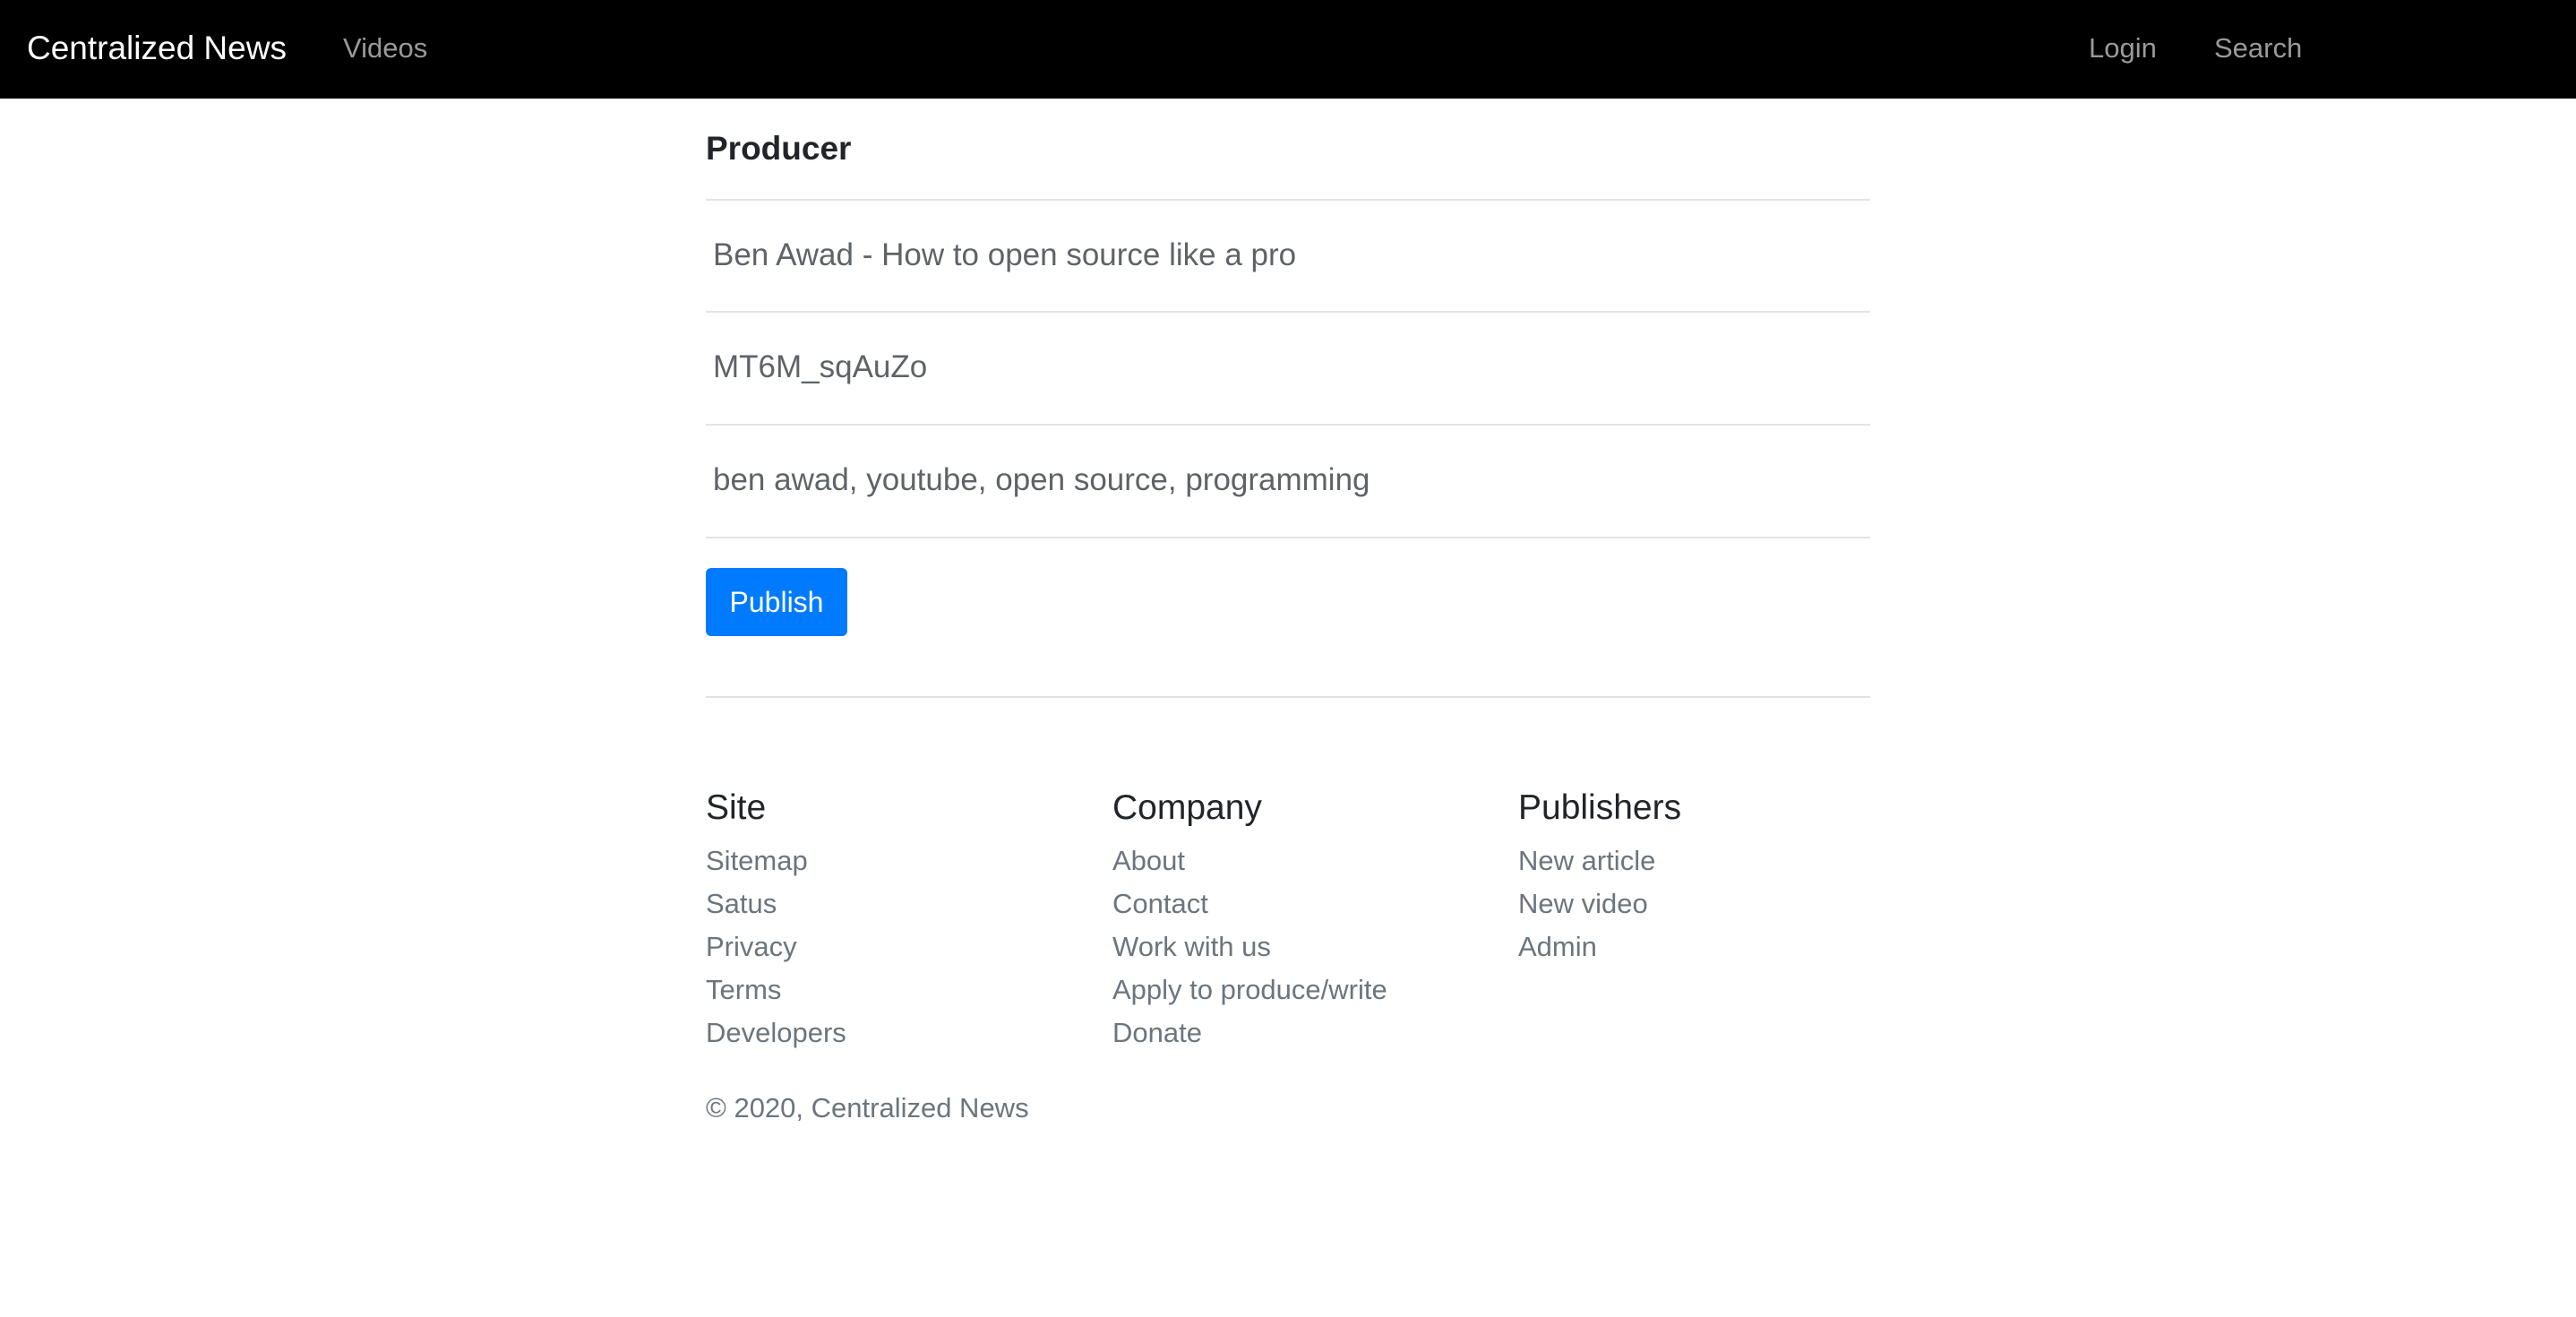 The width and height of the screenshot is (2576, 1317). What do you see at coordinates (776, 602) in the screenshot?
I see `publish-button: Publish` at bounding box center [776, 602].